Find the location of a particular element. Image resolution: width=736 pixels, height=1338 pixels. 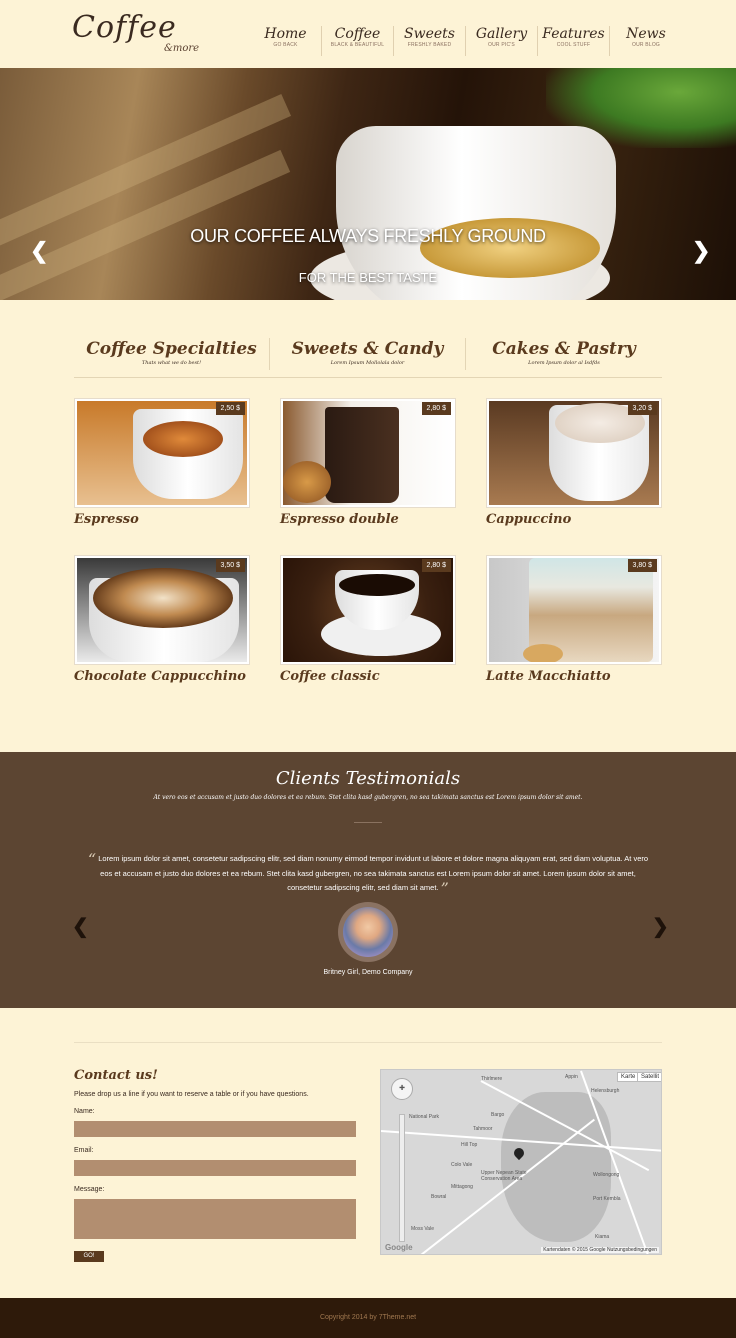

nav-subtitle: OUR BLOG is located at coordinates (646, 45).